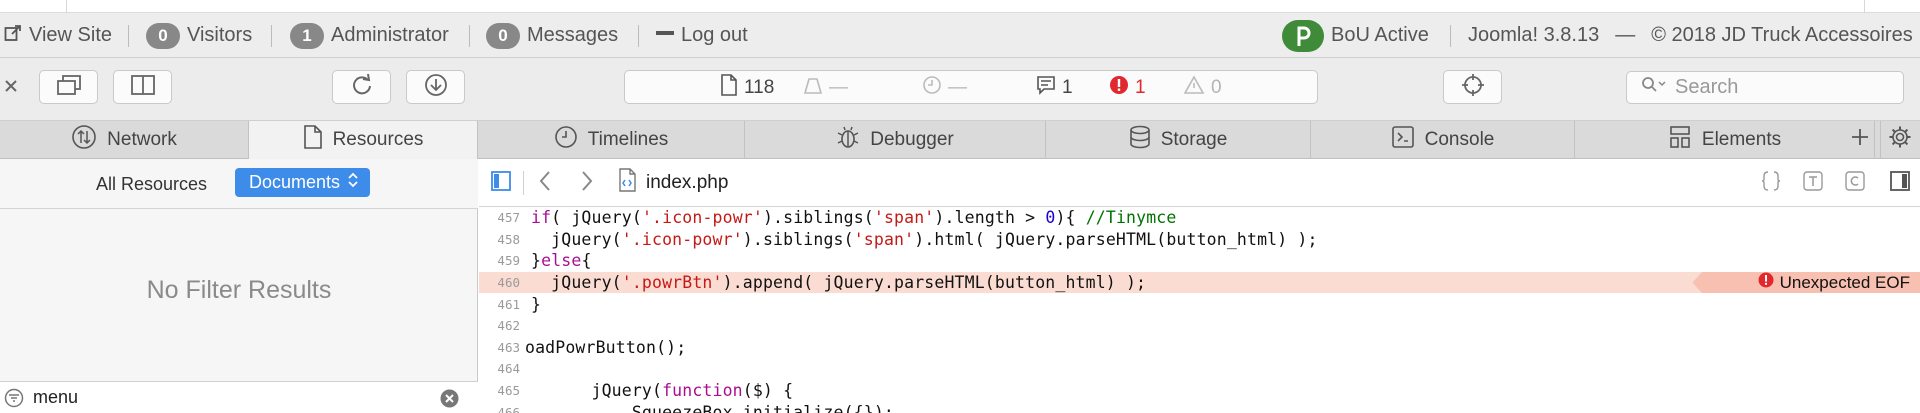 Image resolution: width=1920 pixels, height=413 pixels. Describe the element at coordinates (848, 140) in the screenshot. I see `bug-icon` at that location.